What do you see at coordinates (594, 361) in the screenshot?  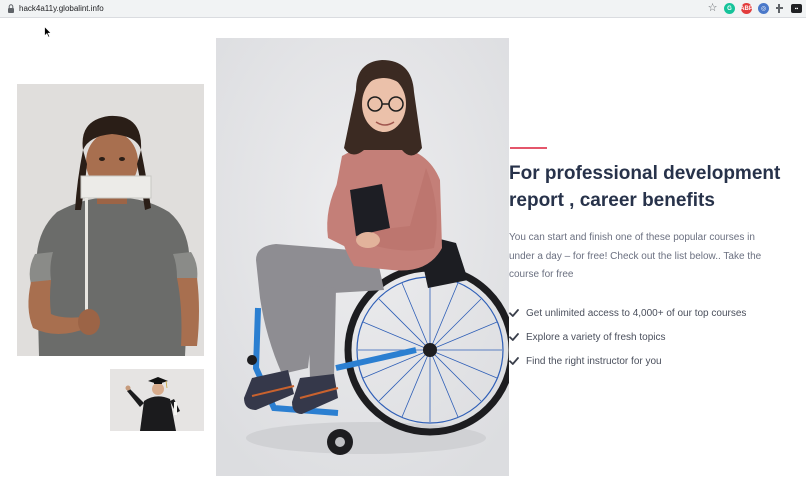 I see `benefit-text: Find the right instructor for you` at bounding box center [594, 361].